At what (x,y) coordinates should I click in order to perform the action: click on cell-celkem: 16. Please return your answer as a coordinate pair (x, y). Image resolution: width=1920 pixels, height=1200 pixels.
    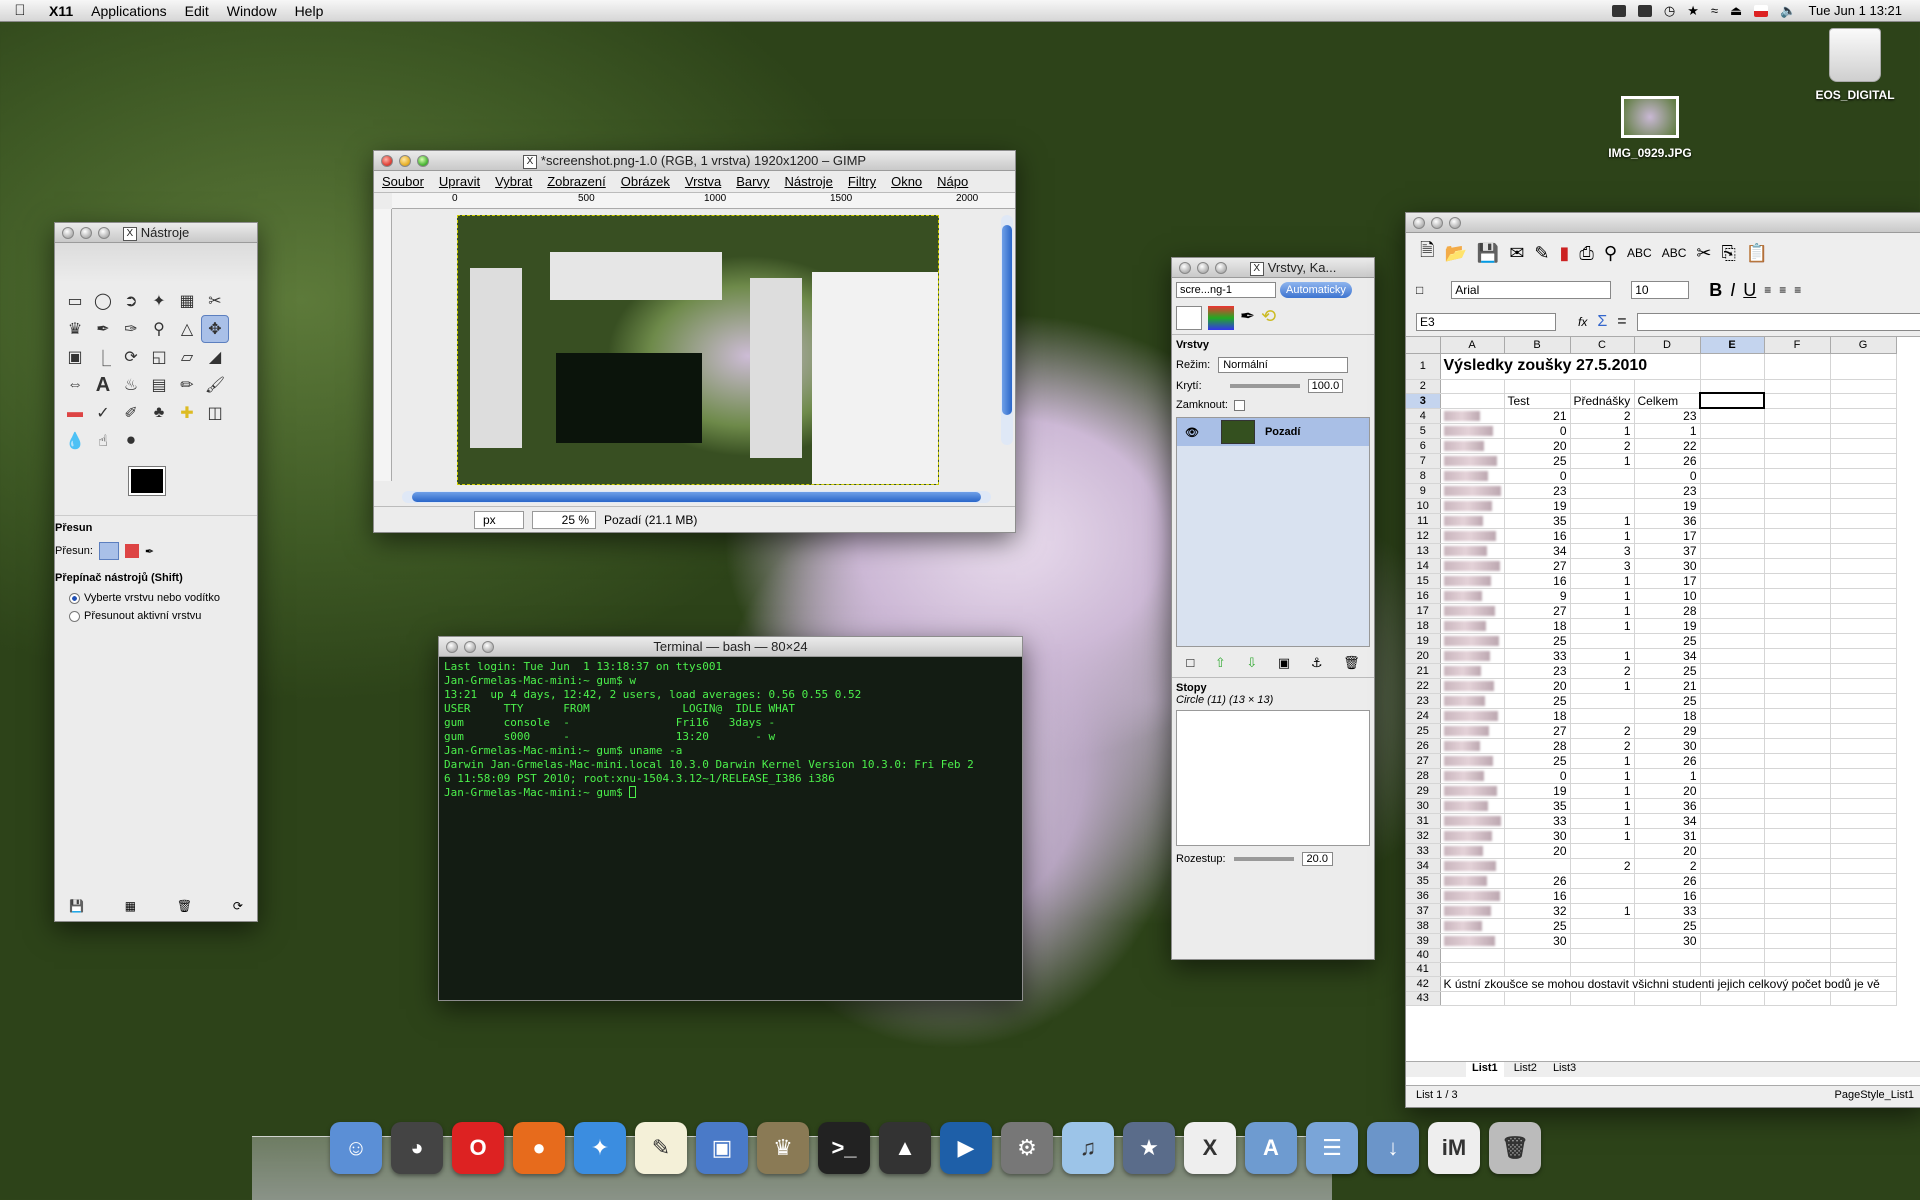
    Looking at the image, I should click on (1667, 896).